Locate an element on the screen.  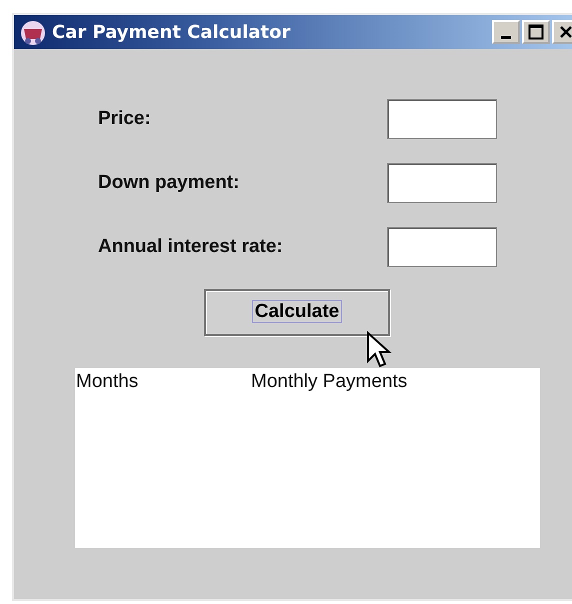
field-label: Annual interest rate: is located at coordinates (191, 246).